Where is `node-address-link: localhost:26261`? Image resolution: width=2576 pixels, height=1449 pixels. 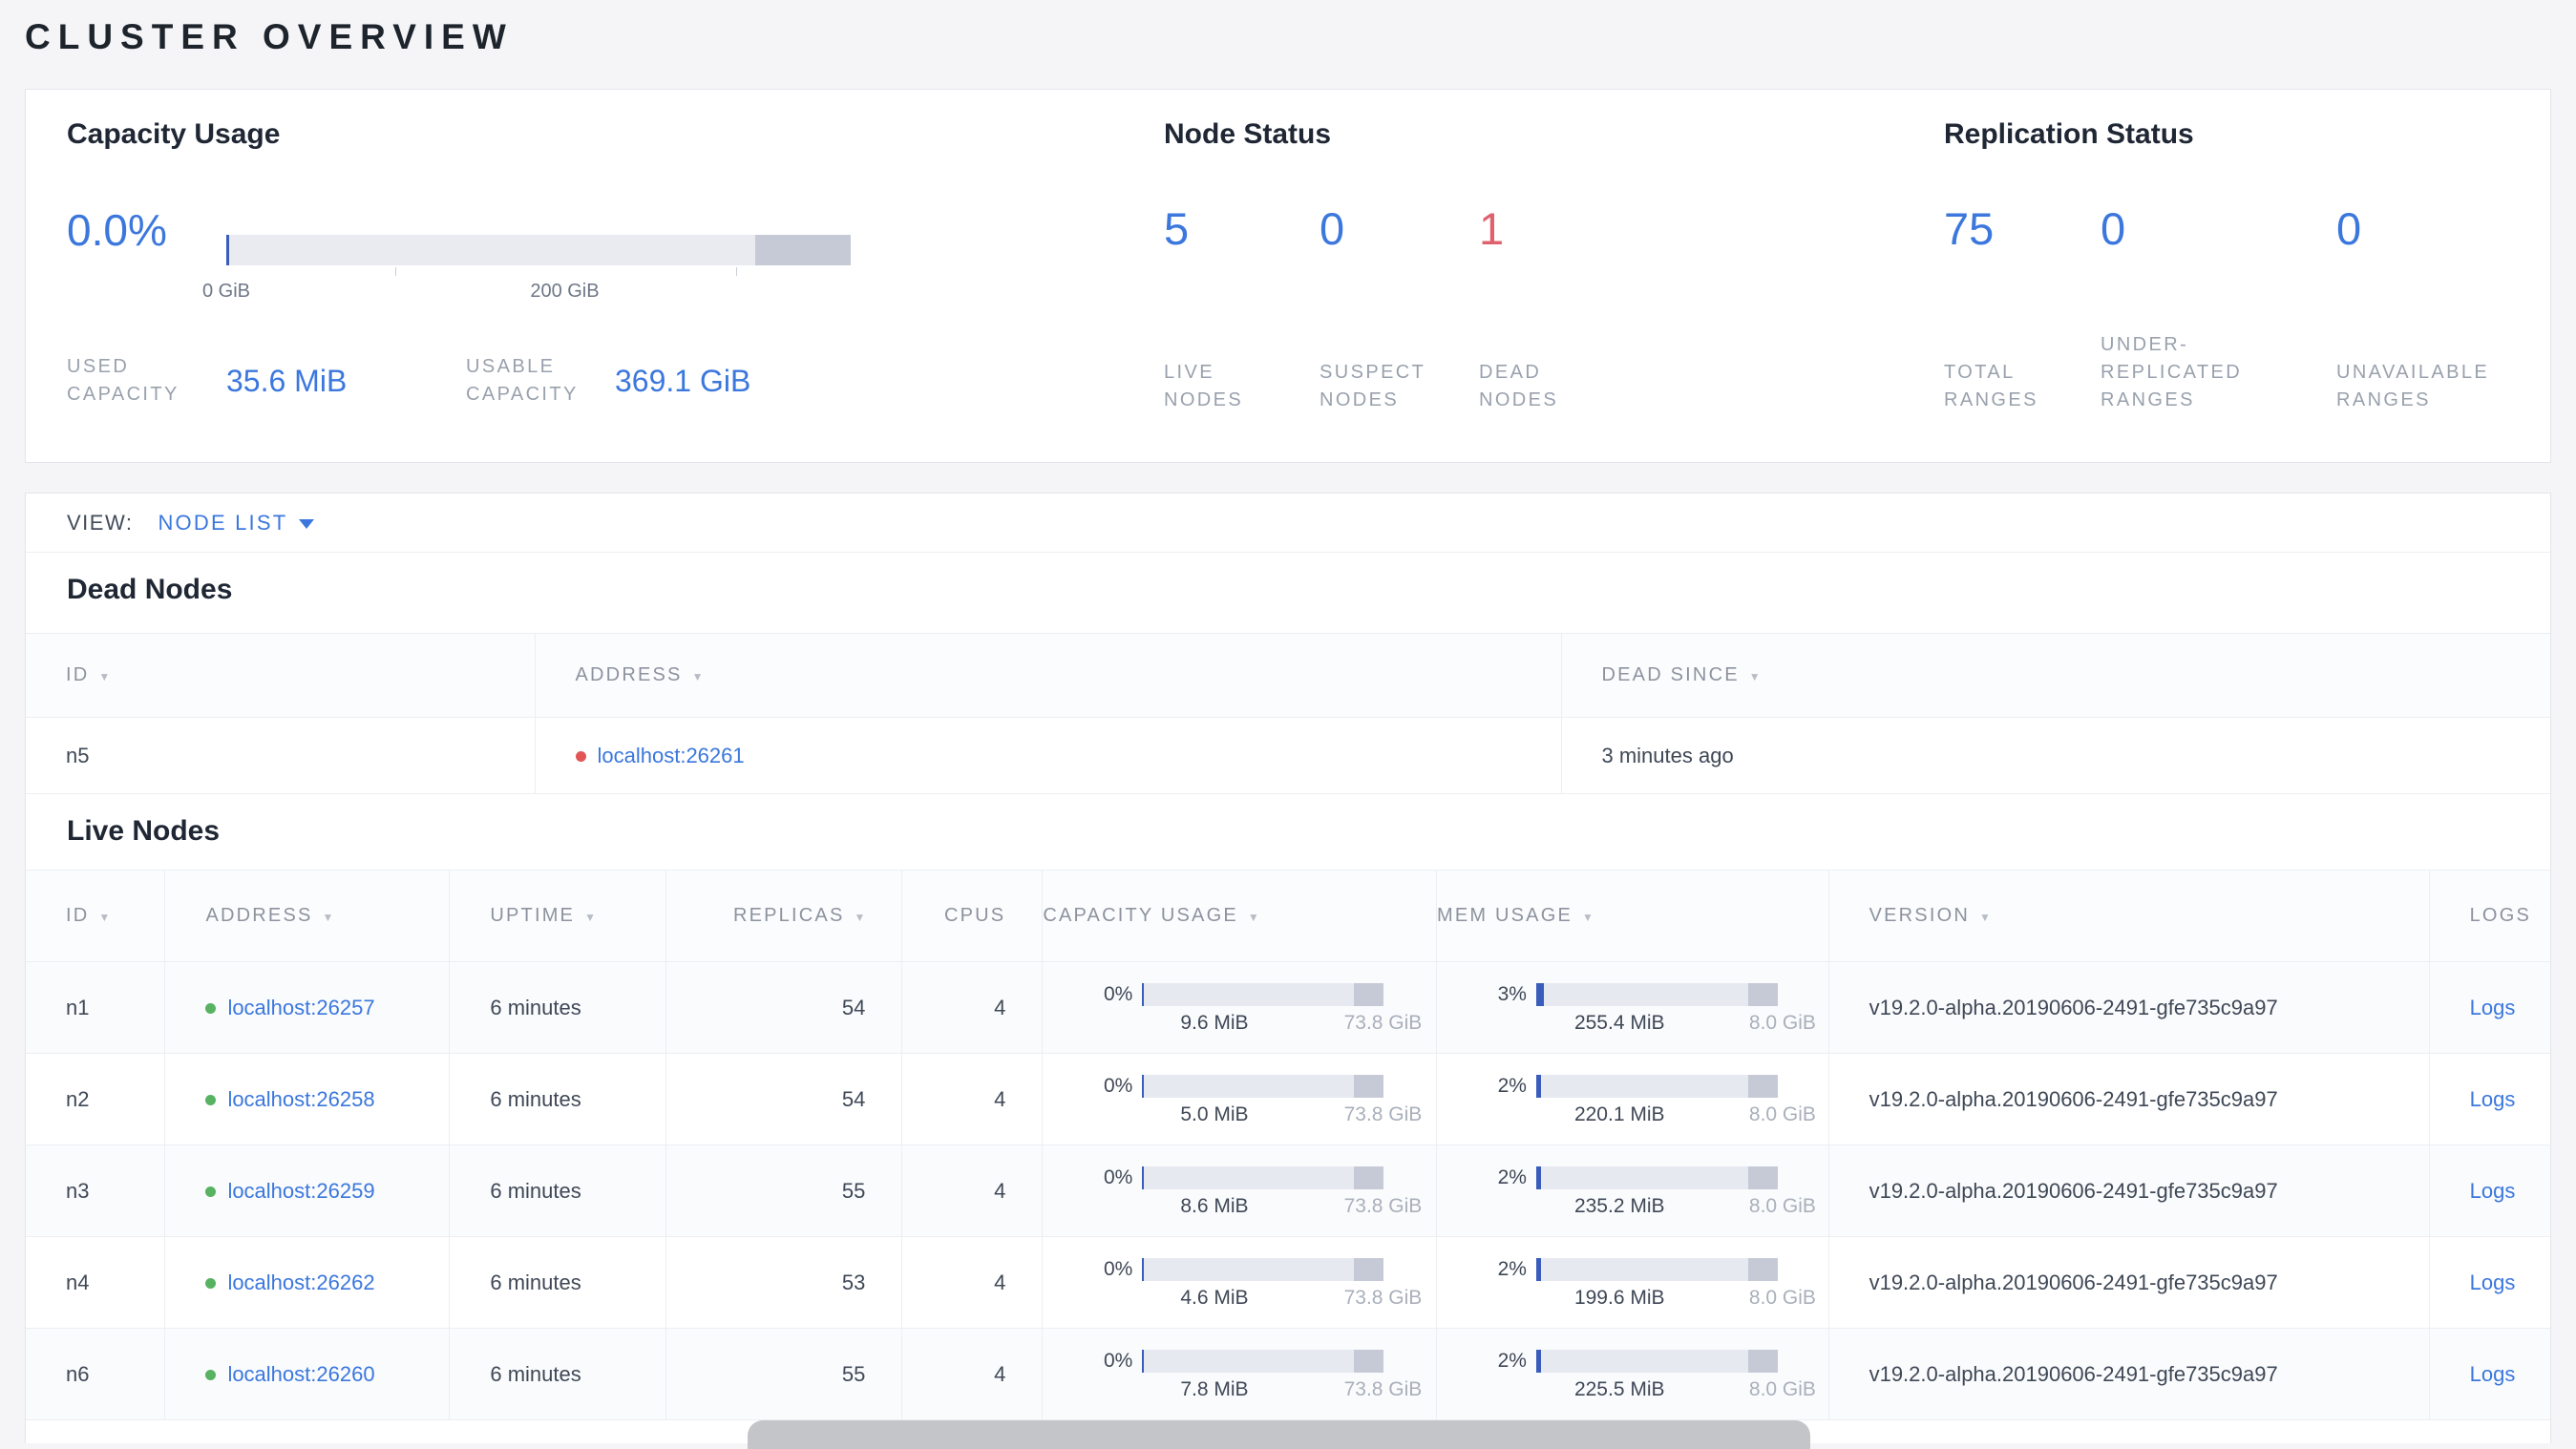 node-address-link: localhost:26261 is located at coordinates (671, 756).